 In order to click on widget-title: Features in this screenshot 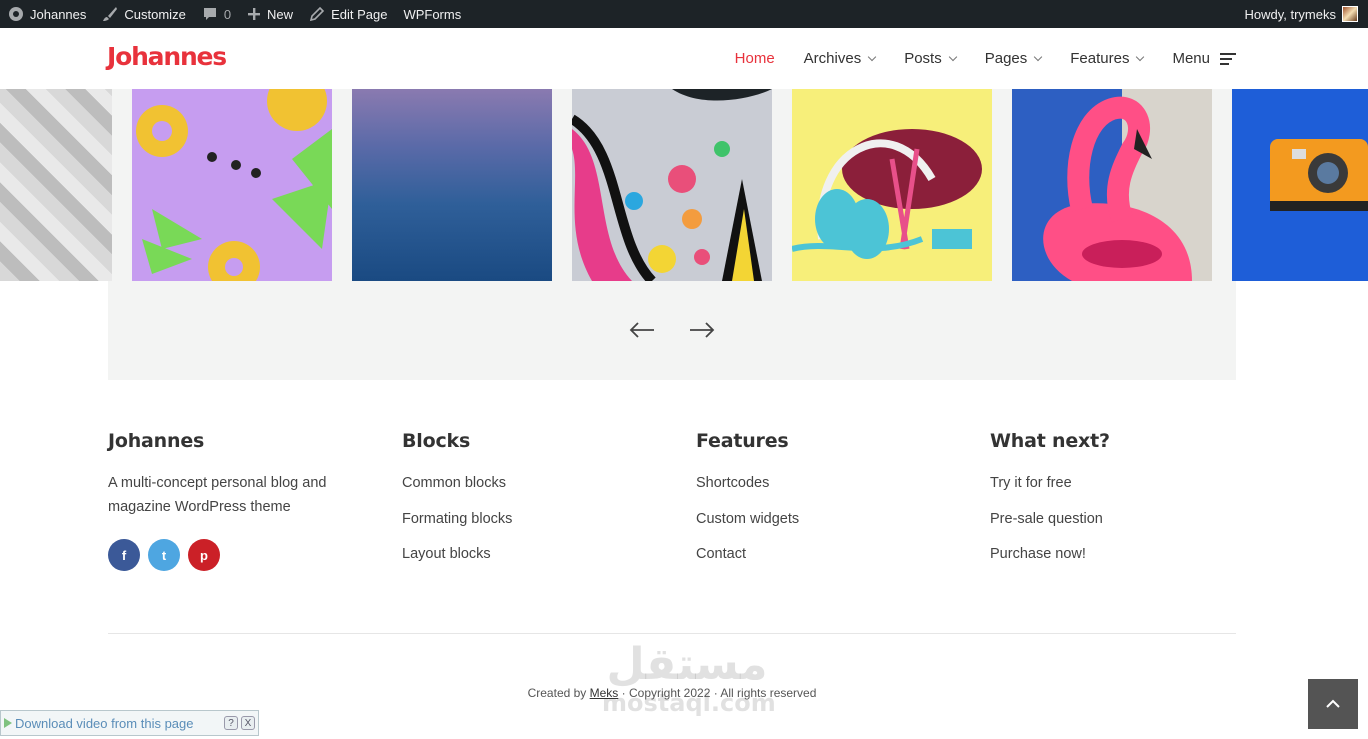, I will do `click(742, 441)`.